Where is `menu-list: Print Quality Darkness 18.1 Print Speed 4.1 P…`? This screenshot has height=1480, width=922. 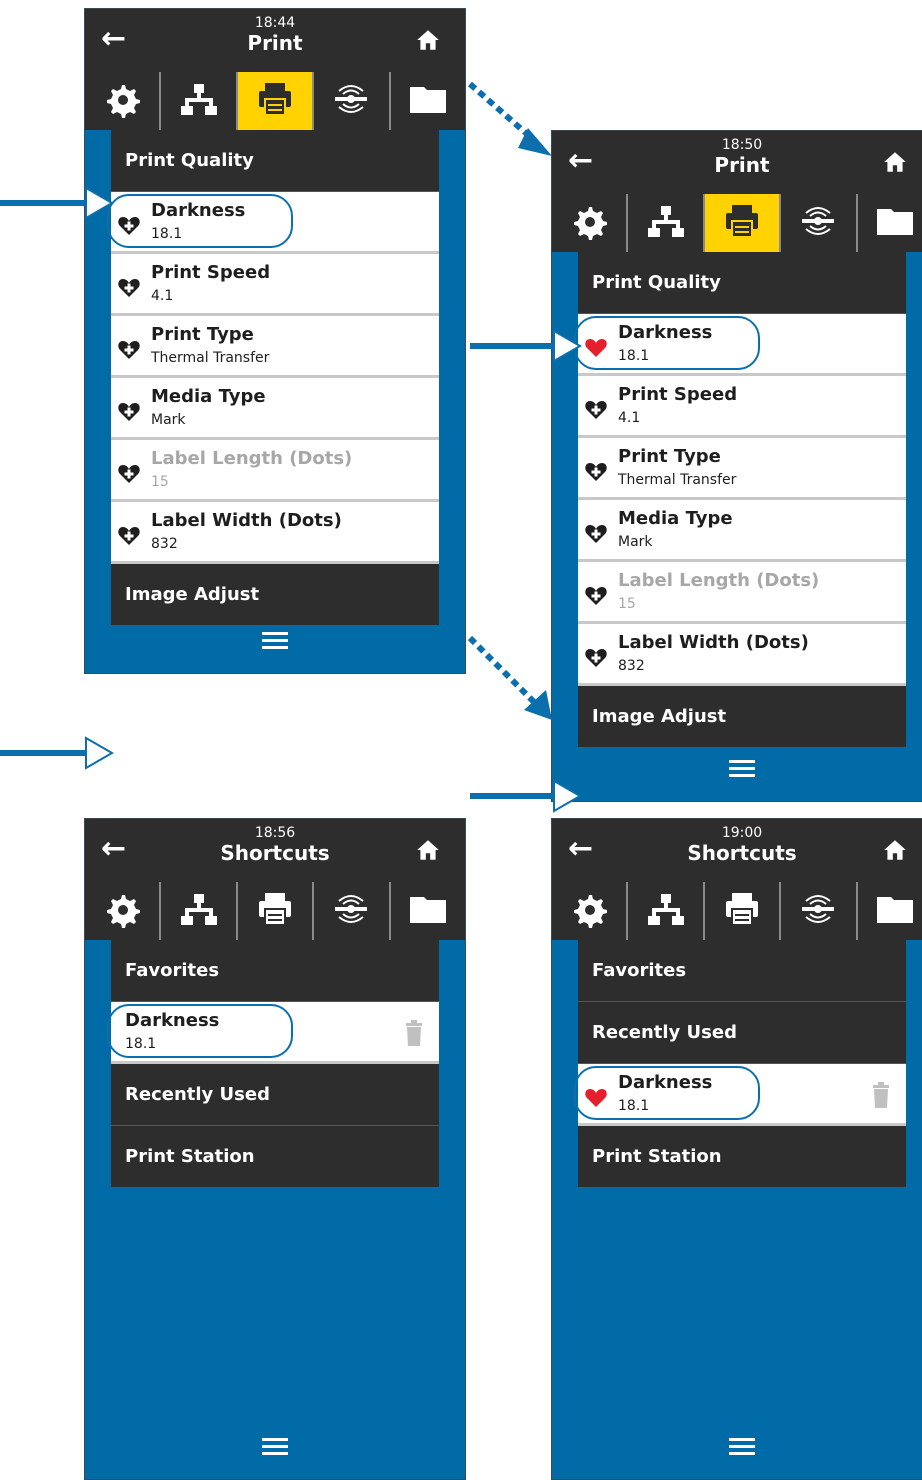 menu-list: Print Quality Darkness 18.1 Print Speed 4.1 P… is located at coordinates (273, 378).